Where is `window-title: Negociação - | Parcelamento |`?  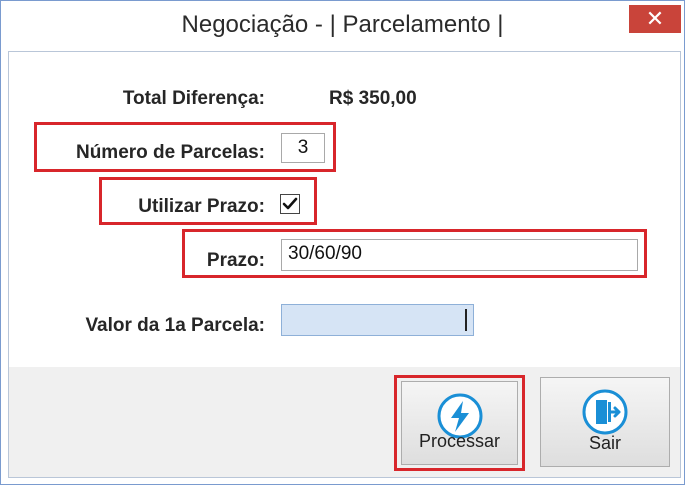
window-title: Negociação - | Parcelamento | is located at coordinates (342, 24).